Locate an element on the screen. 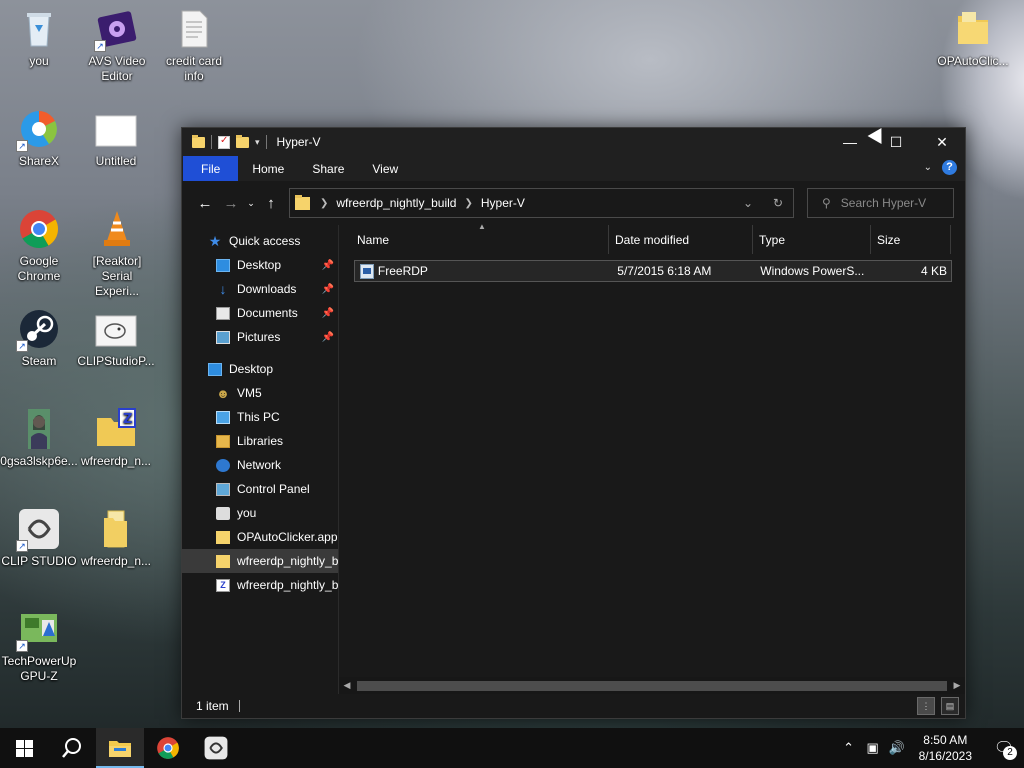  sidebar-item-vm5: ☻ VM5 is located at coordinates (260, 393).